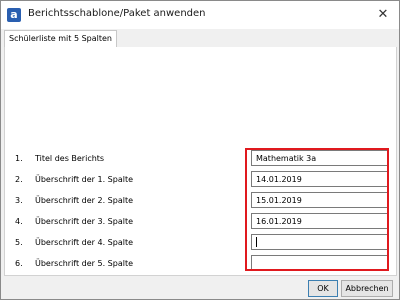 Image resolution: width=400 pixels, height=300 pixels. What do you see at coordinates (200, 159) in the screenshot?
I see `form-row: 1. Titel des Berichts` at bounding box center [200, 159].